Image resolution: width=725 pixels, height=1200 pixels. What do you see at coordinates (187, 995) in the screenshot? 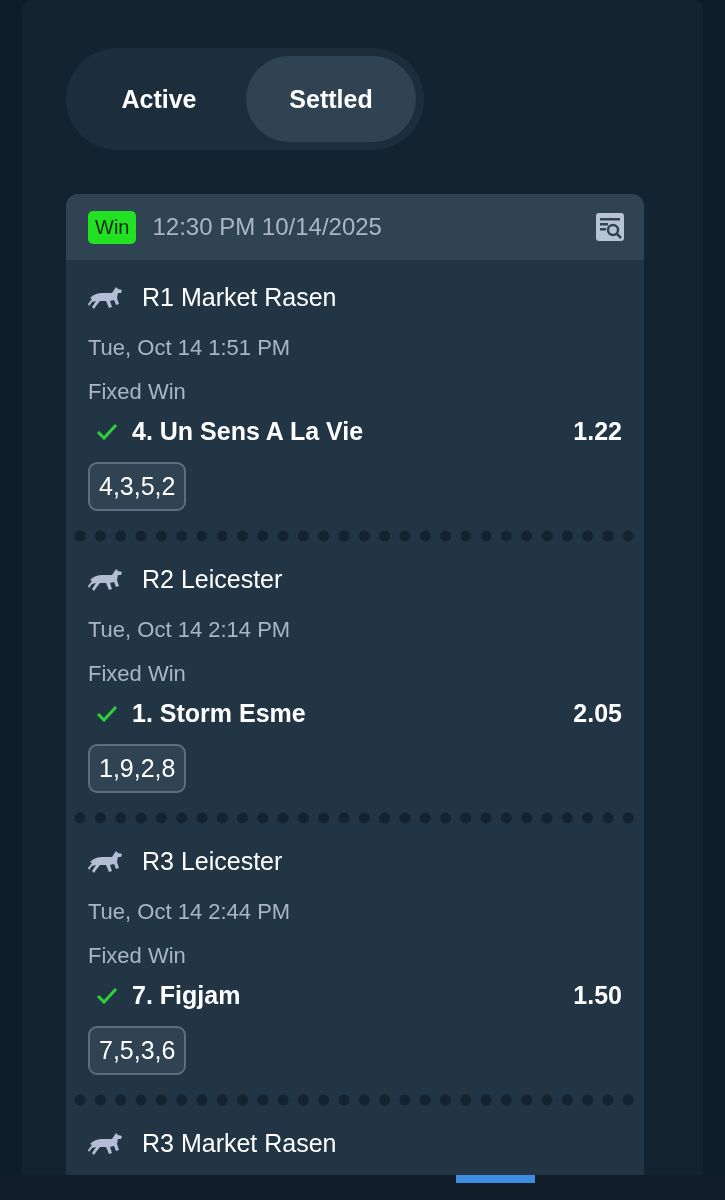
I see `selection-name: 7. Figjam` at bounding box center [187, 995].